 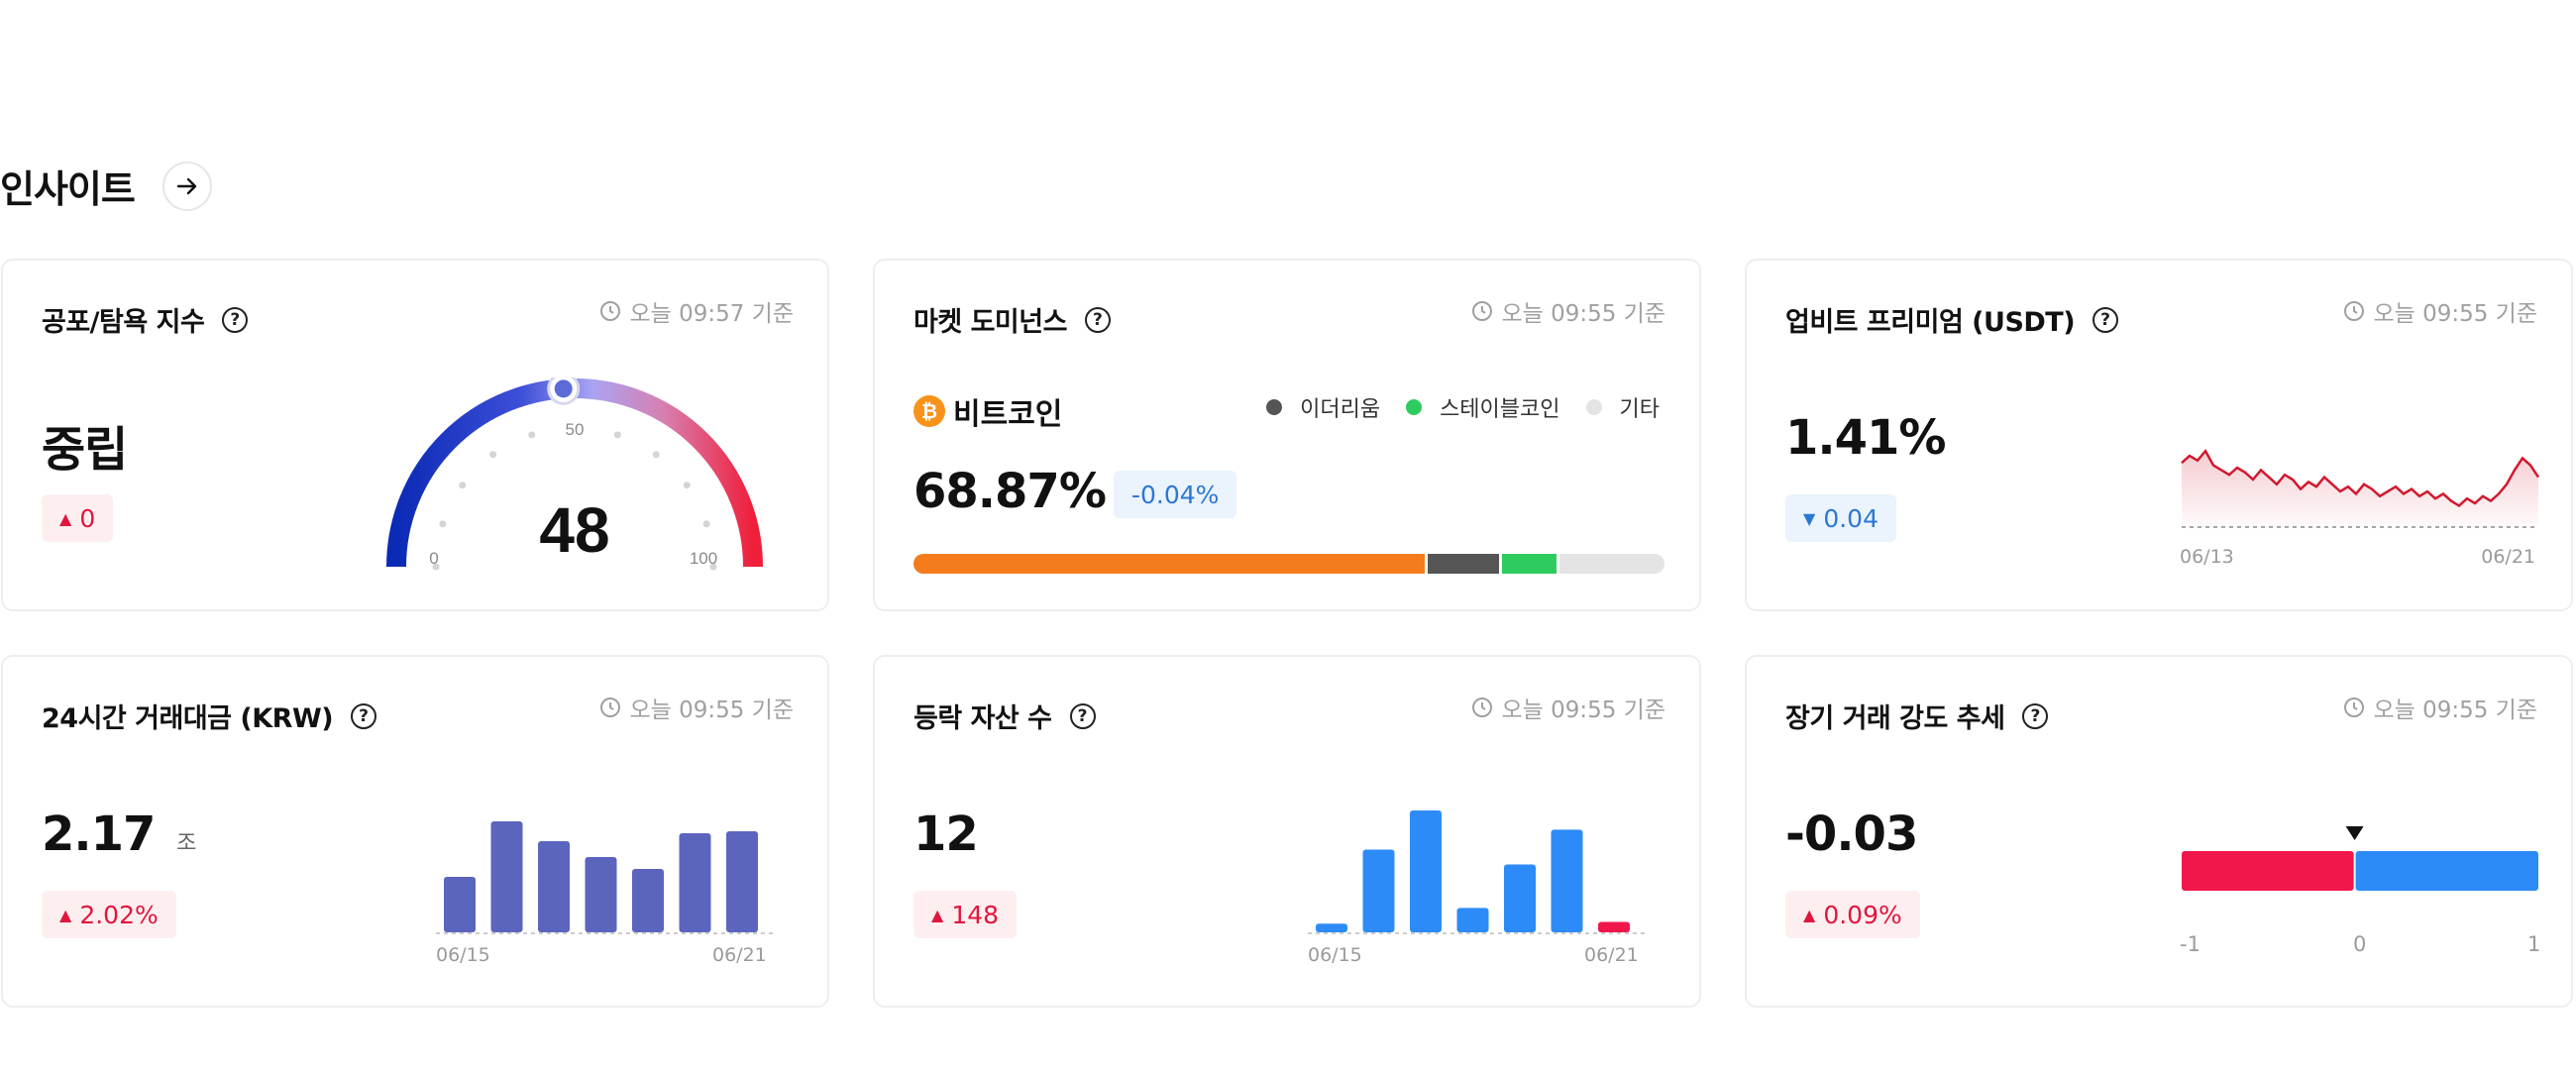 I want to click on updown-value: 12, so click(x=946, y=834).